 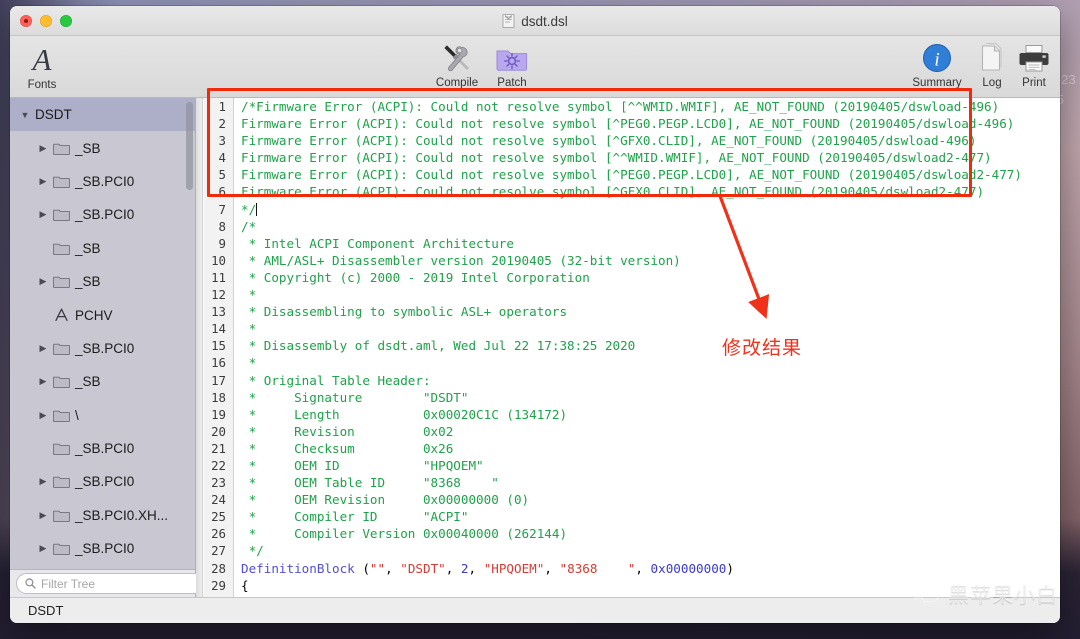 I want to click on code-token: */, so click(x=249, y=209).